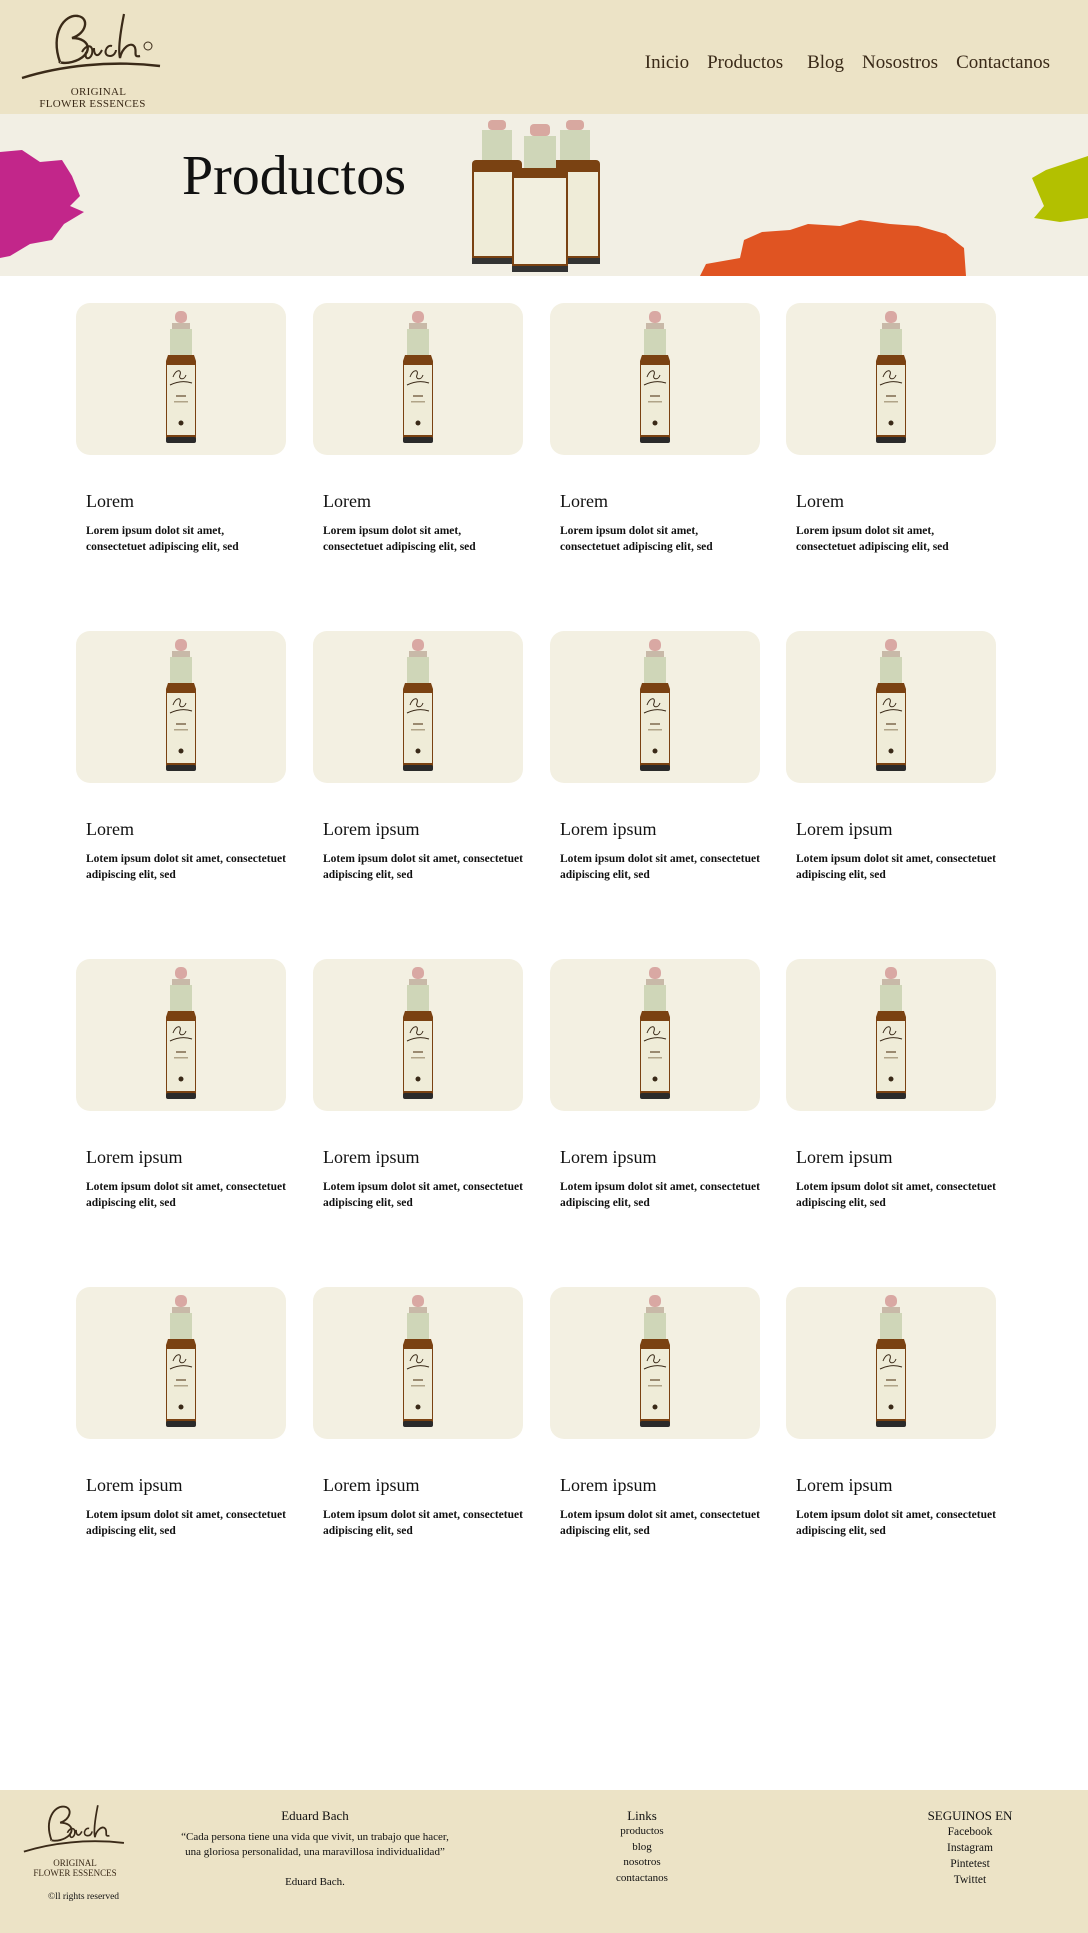  What do you see at coordinates (74, 1829) in the screenshot?
I see `footer-bach-logo-mark` at bounding box center [74, 1829].